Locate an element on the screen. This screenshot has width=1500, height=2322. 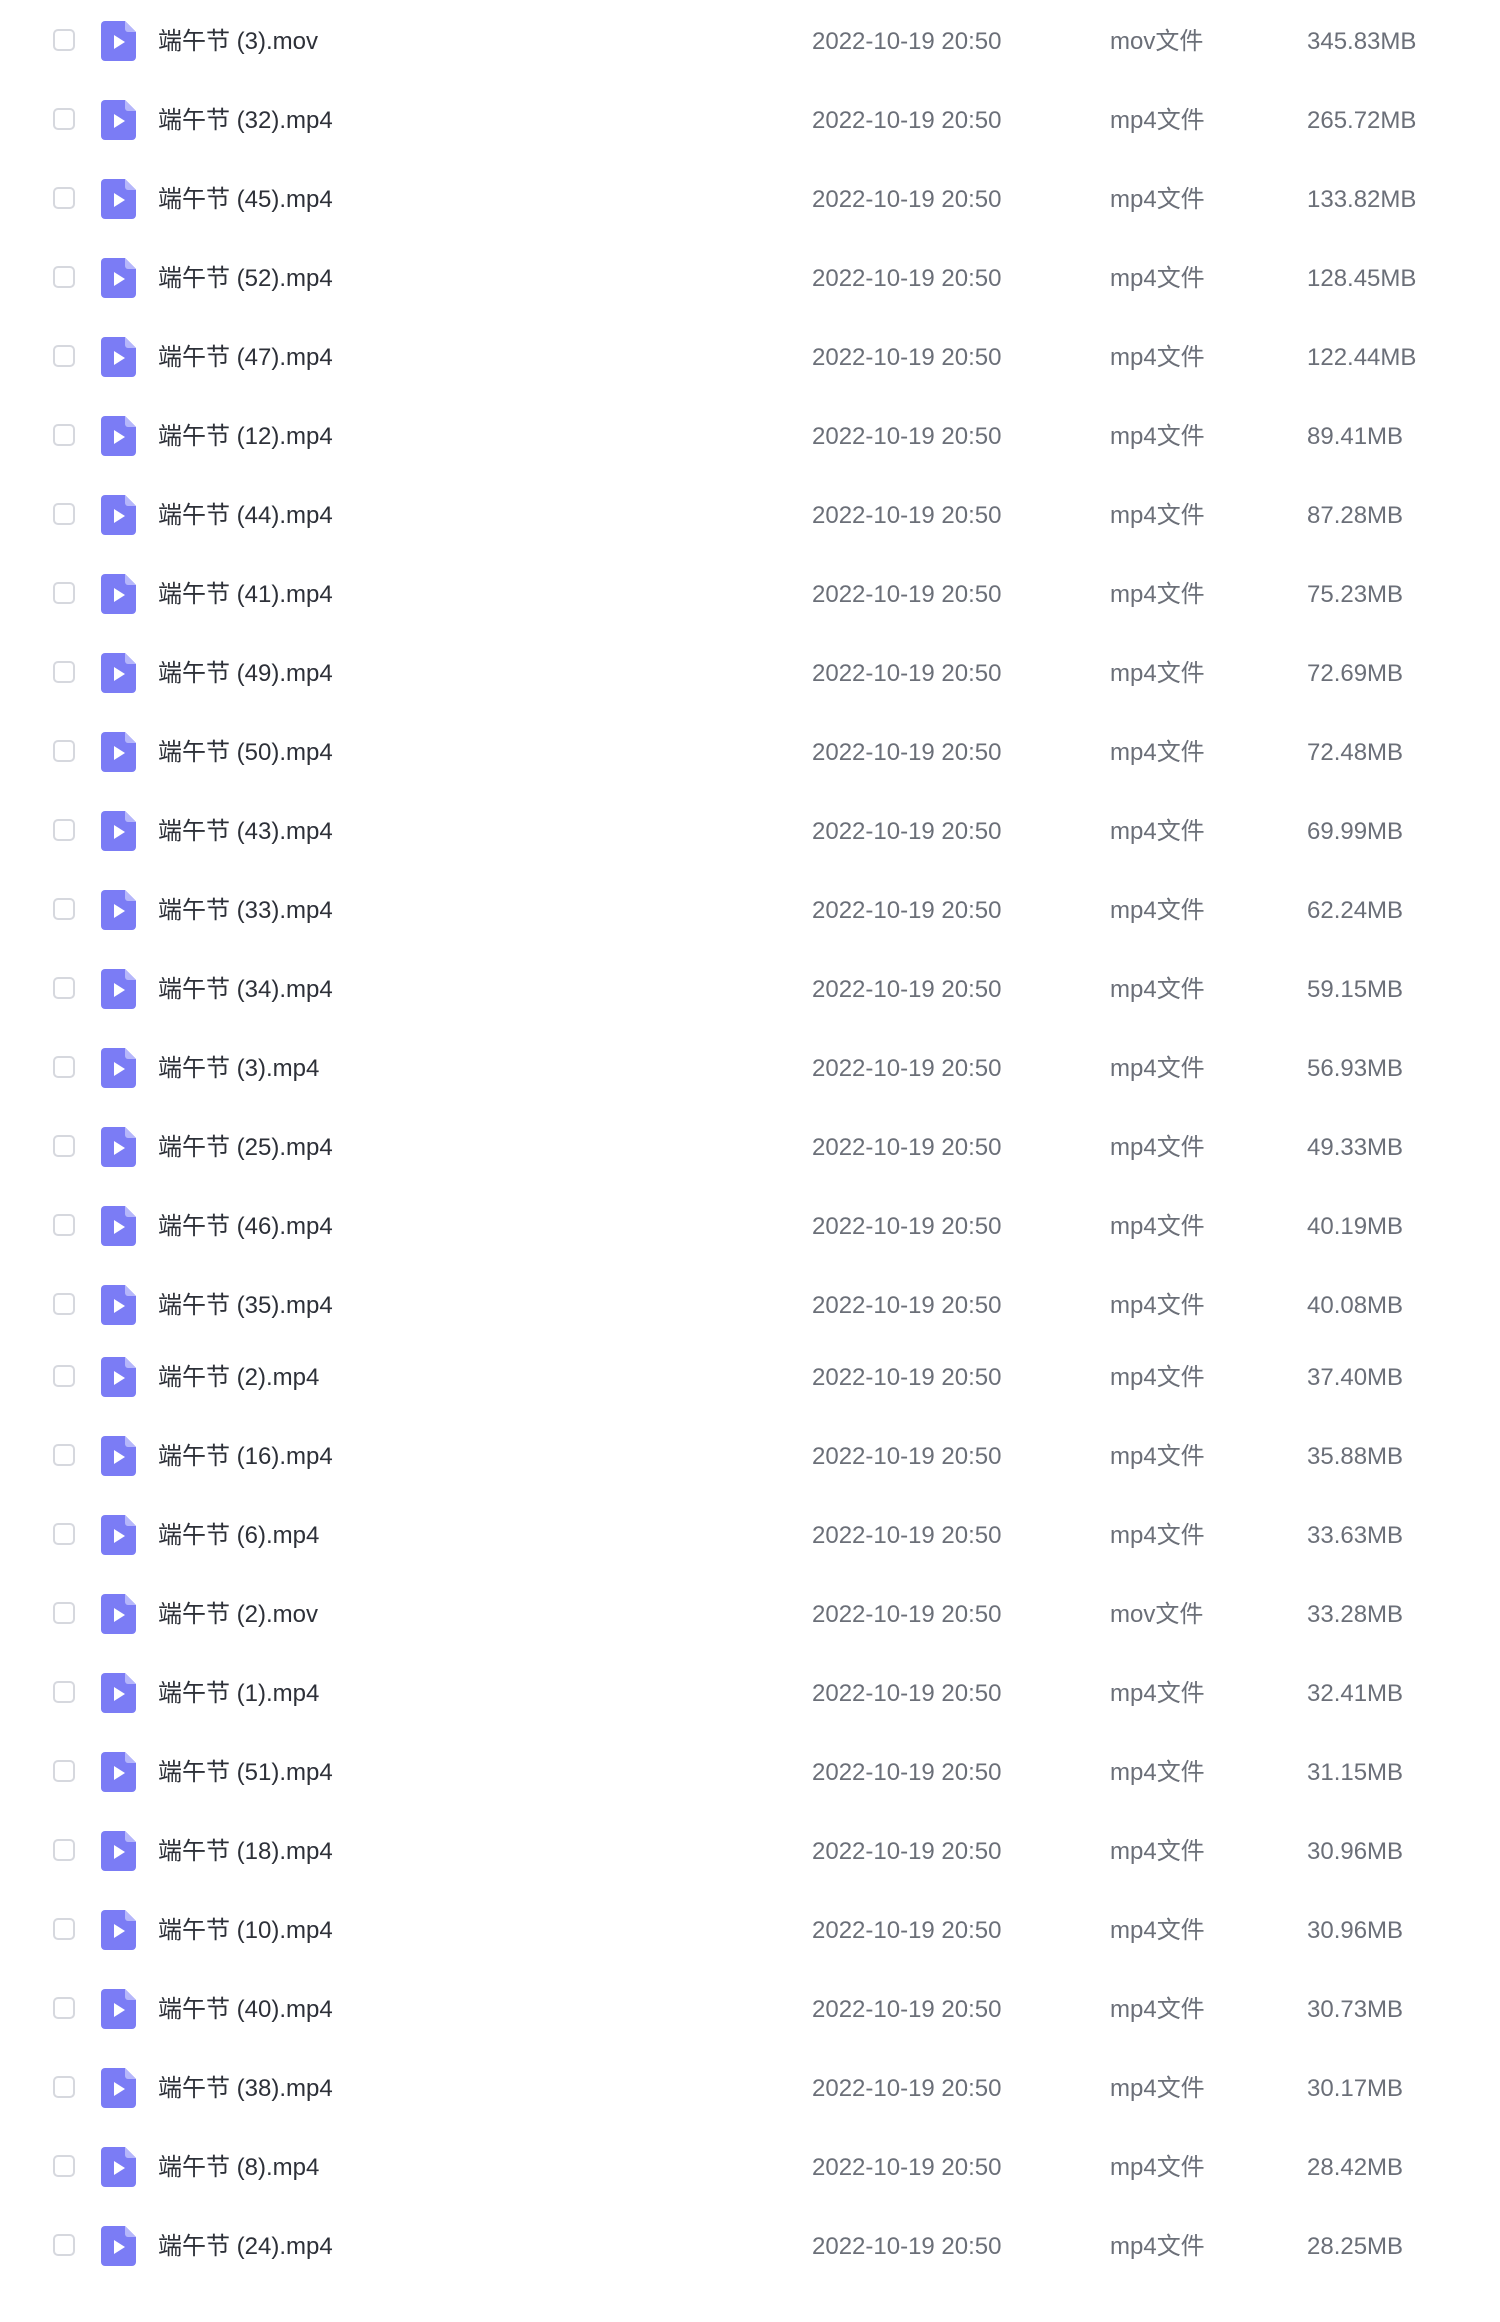
file-name: 端午节 (51).mp4 is located at coordinates (245, 1773).